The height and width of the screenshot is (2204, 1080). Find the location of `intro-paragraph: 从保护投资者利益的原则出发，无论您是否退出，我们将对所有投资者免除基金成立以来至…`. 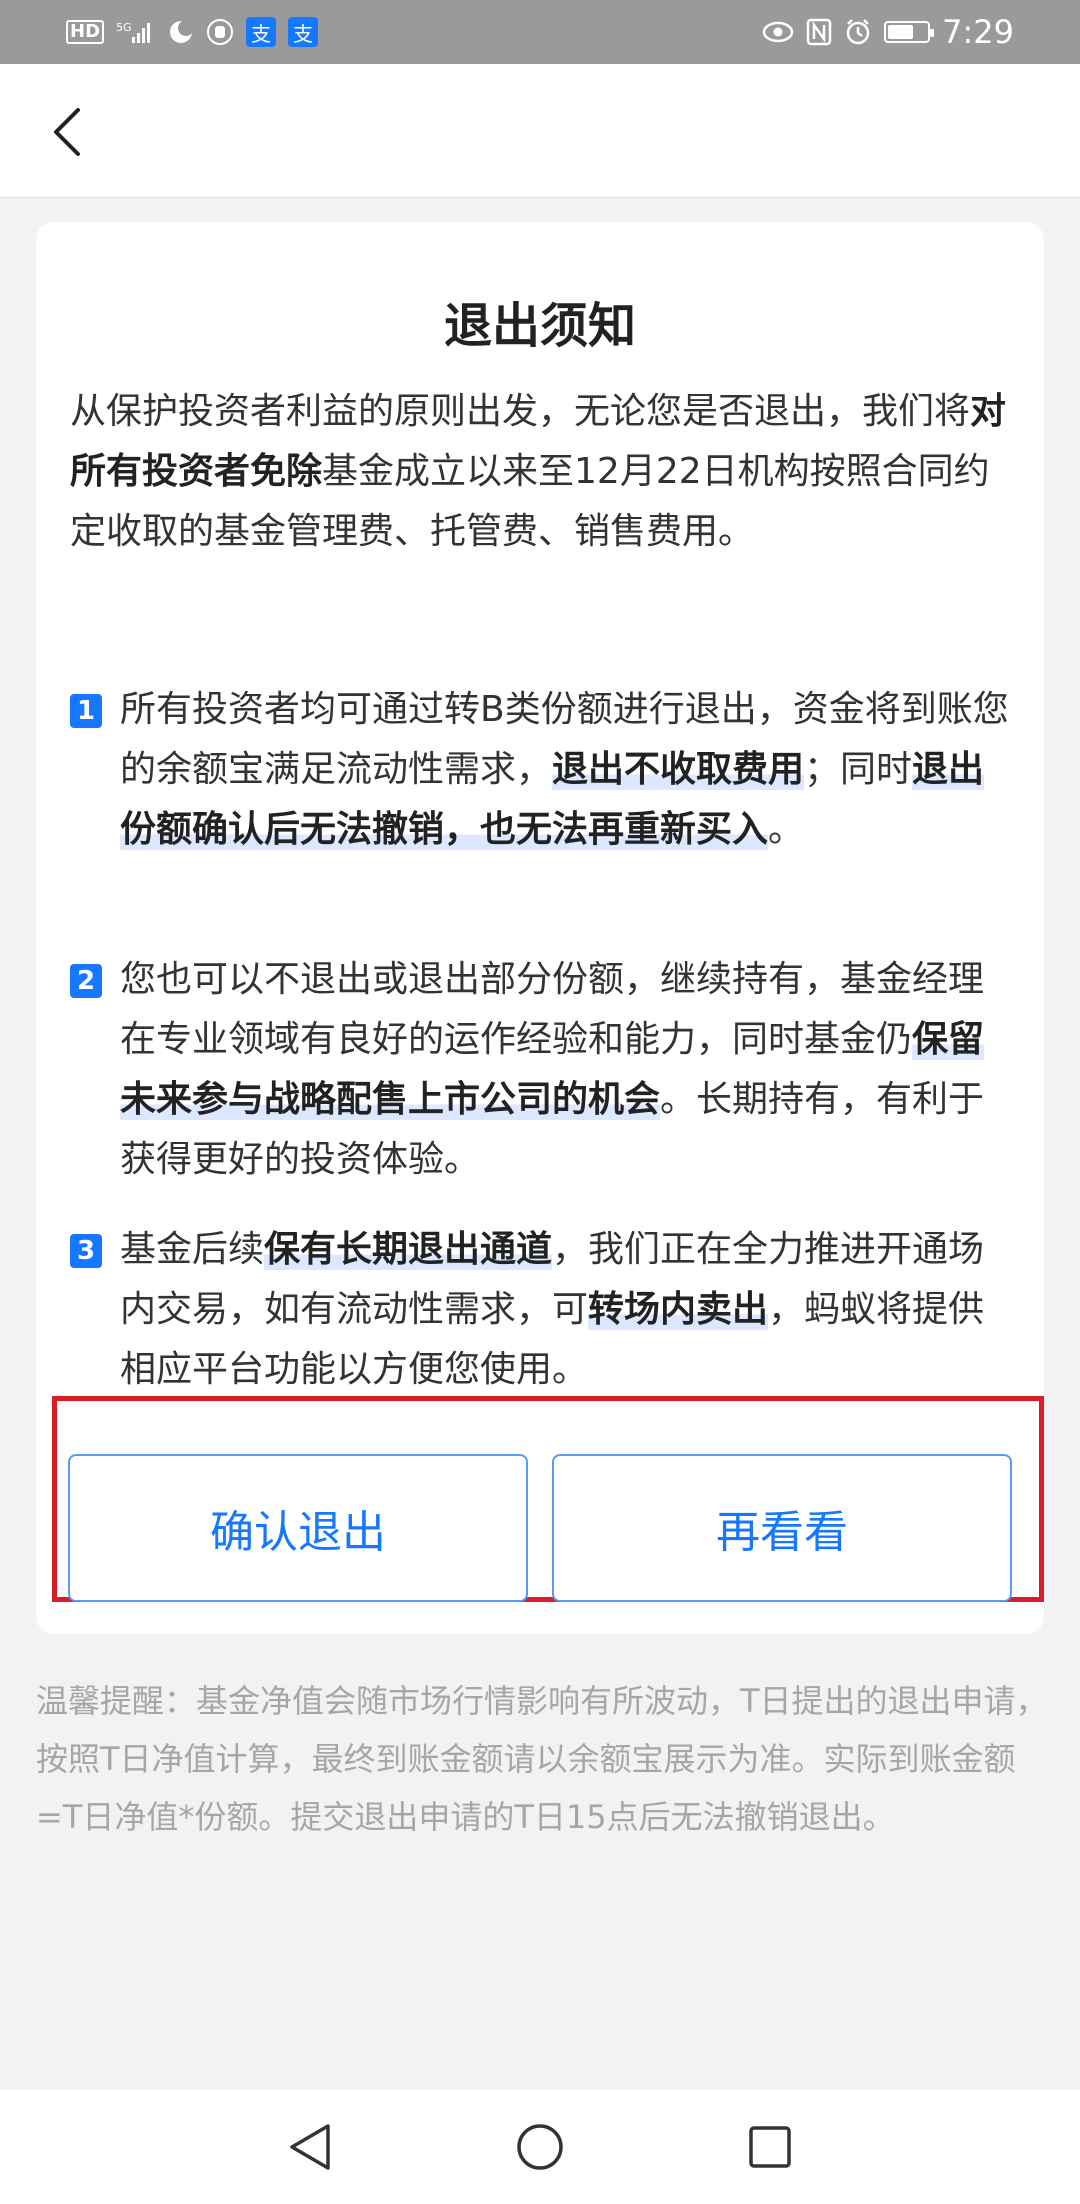

intro-paragraph: 从保护投资者利益的原则出发，无论您是否退出，我们将对所有投资者免除基金成立以来至… is located at coordinates (540, 472).